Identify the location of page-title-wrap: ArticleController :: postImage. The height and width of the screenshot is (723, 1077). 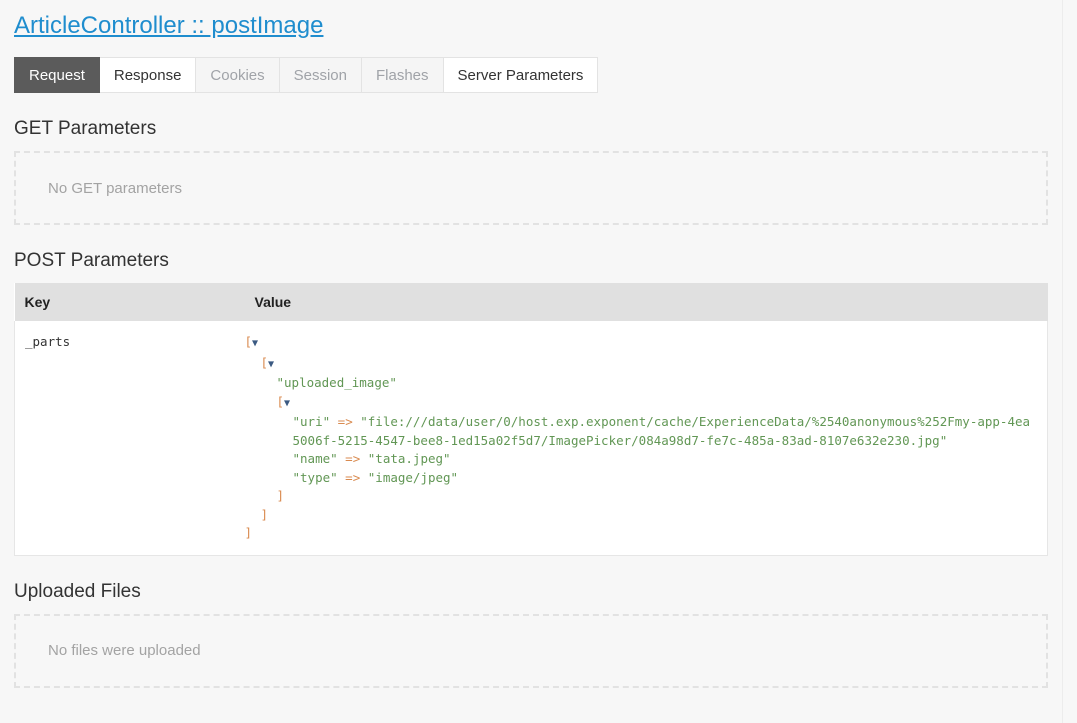
(531, 21).